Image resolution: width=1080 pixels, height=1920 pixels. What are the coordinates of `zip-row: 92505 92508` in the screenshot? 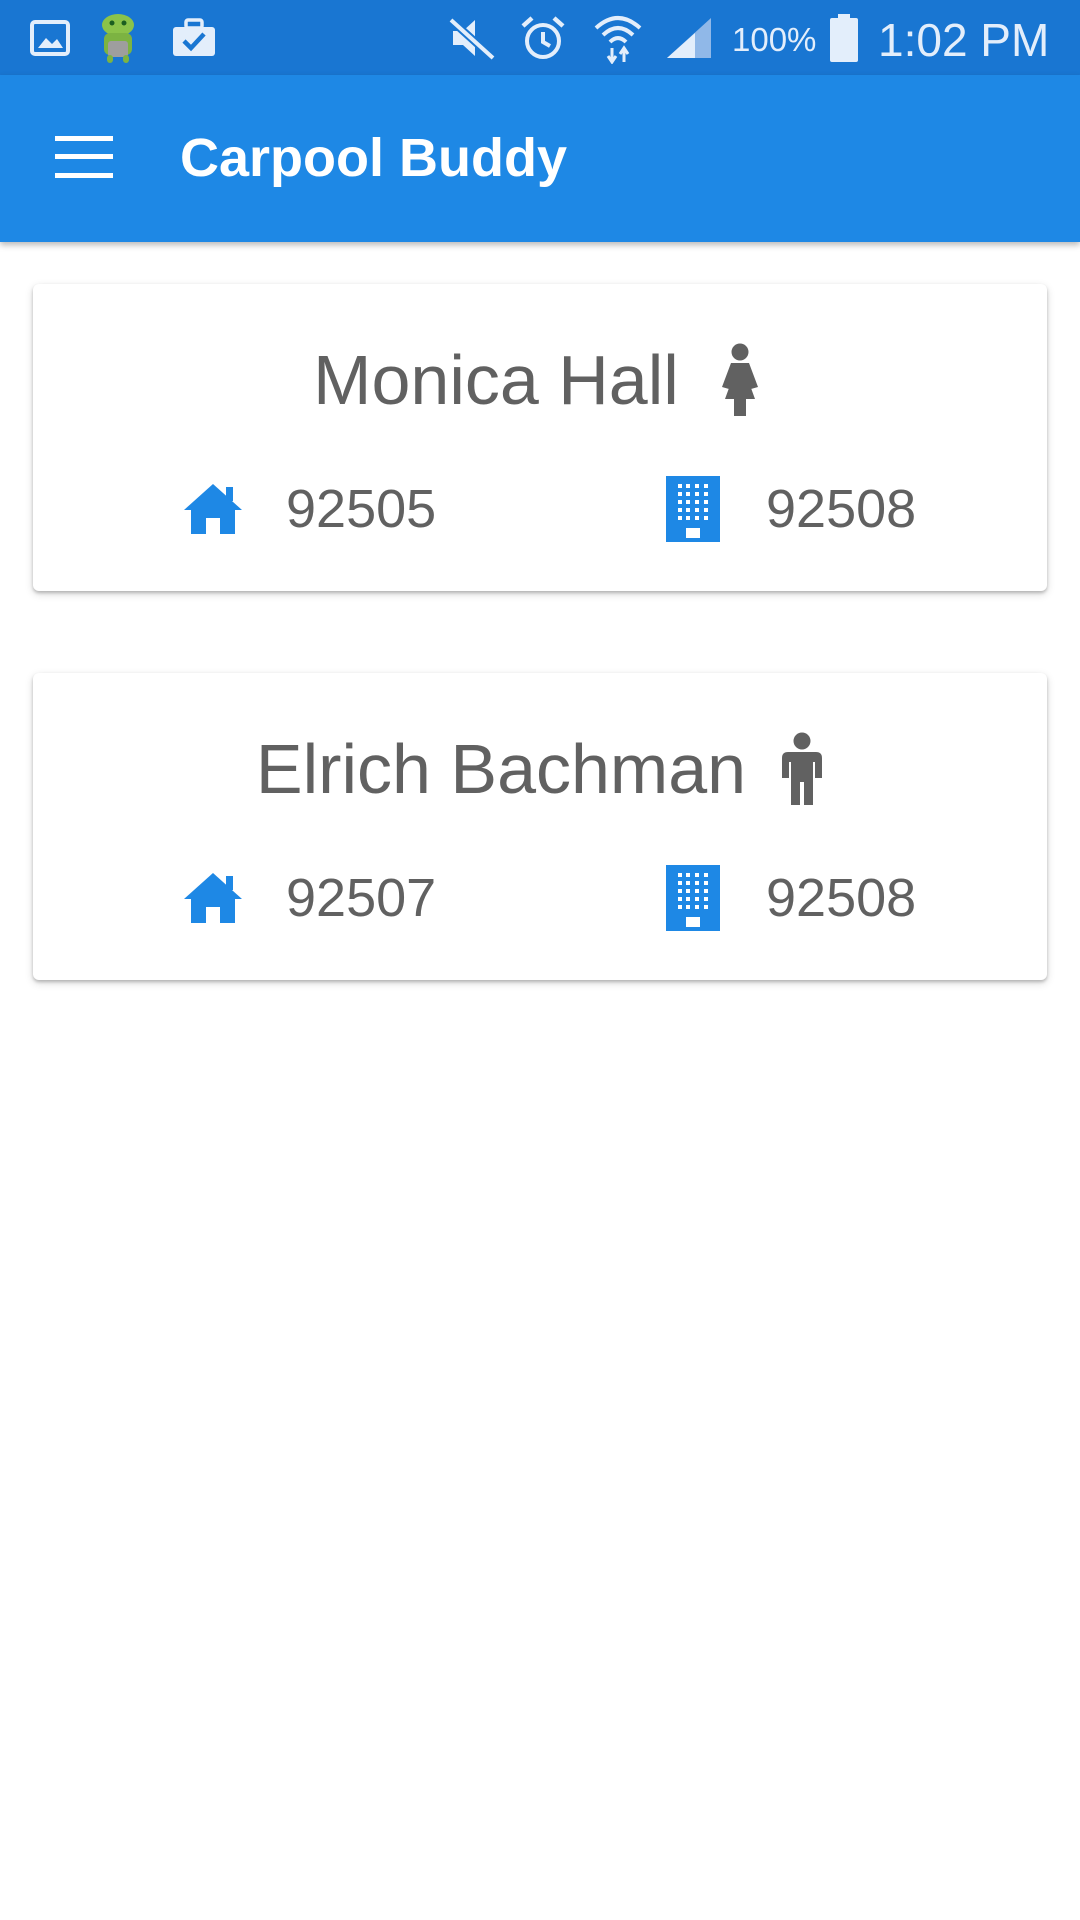 It's located at (540, 509).